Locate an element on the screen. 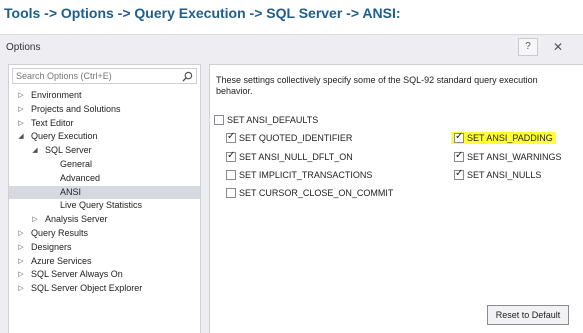 The height and width of the screenshot is (333, 583). ansi-warnings-option: SET ANSI_WARNINGS is located at coordinates (508, 156).